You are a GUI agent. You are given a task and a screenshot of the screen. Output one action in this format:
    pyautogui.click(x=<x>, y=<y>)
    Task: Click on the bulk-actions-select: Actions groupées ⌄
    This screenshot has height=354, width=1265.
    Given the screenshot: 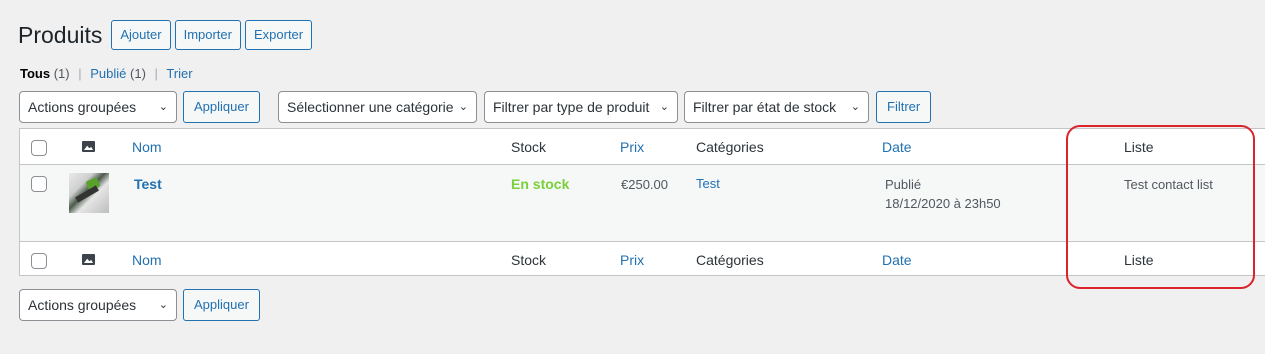 What is the action you would take?
    pyautogui.click(x=98, y=107)
    